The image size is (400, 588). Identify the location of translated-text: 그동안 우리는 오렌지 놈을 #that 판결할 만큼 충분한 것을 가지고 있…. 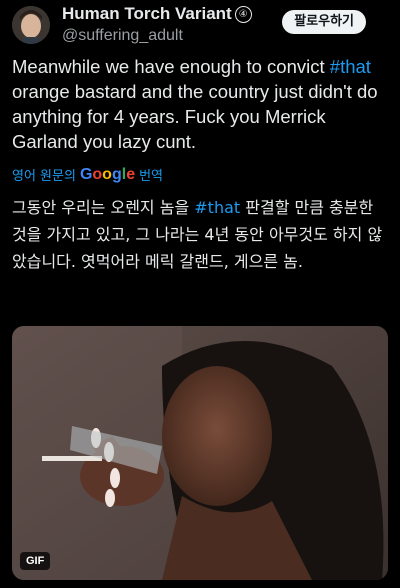
(200, 234).